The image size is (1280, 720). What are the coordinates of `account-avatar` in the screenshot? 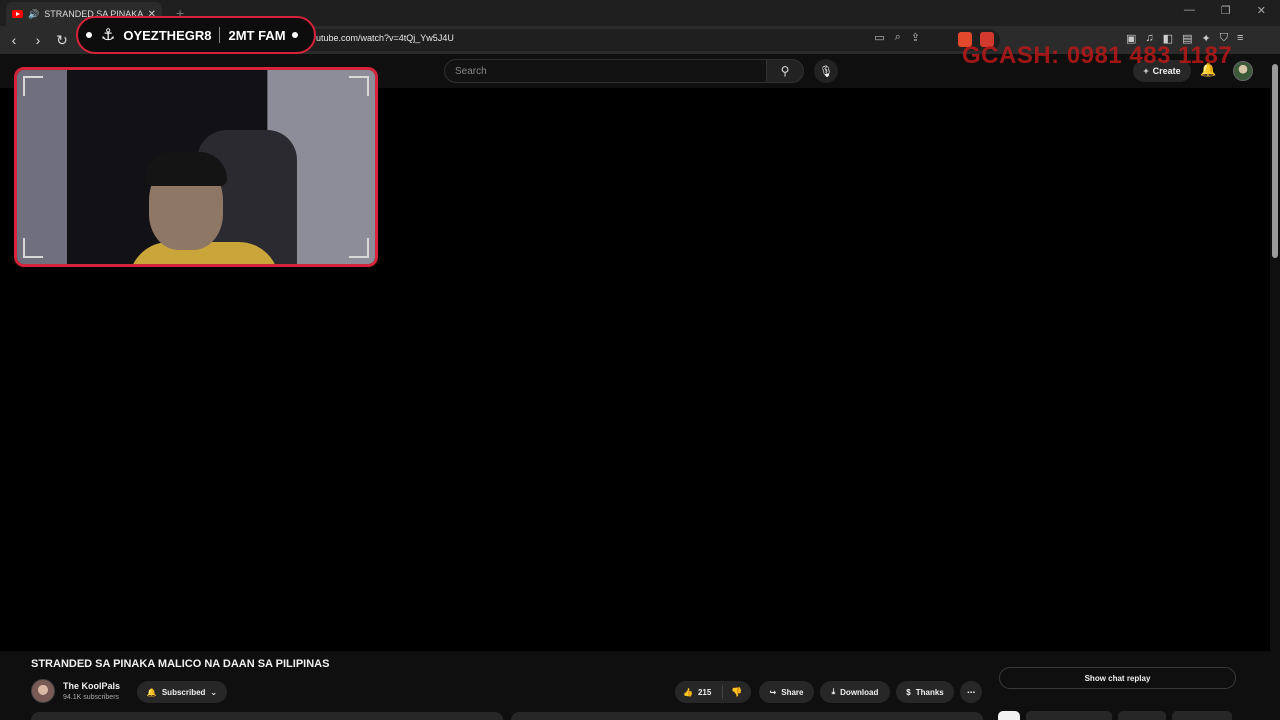 It's located at (1243, 71).